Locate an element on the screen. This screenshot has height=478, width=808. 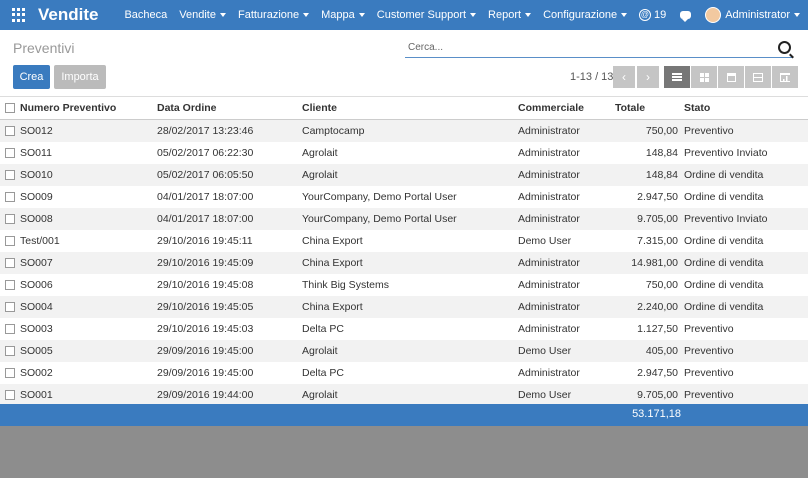
column-header-customer: Cliente is located at coordinates (410, 108).